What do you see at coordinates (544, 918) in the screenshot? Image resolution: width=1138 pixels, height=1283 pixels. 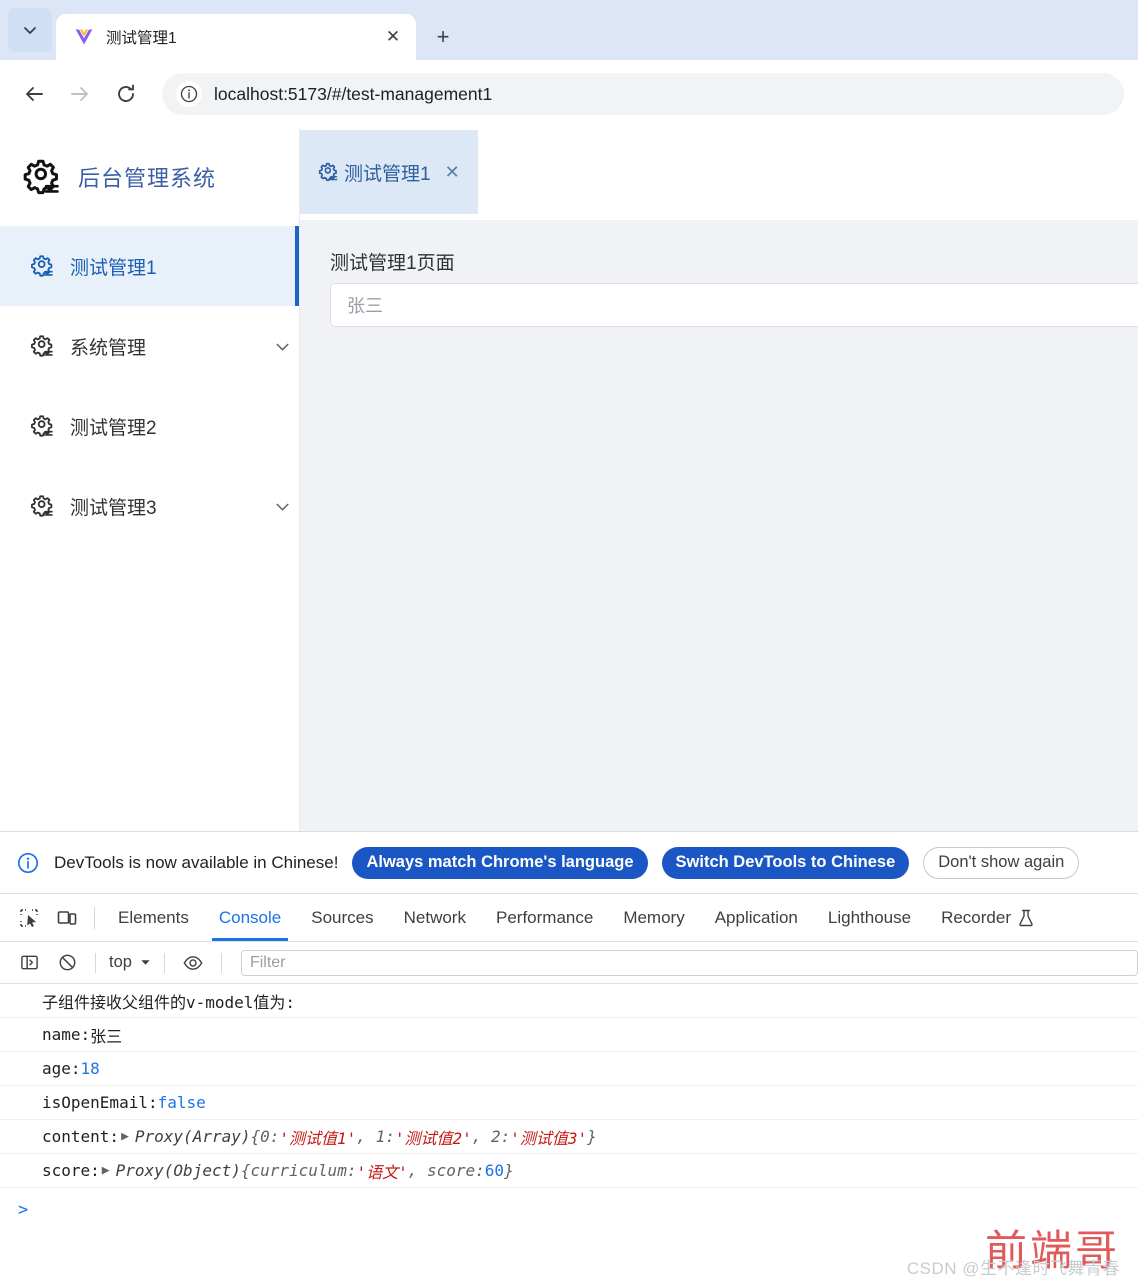 I see `tab-performance: Performance` at bounding box center [544, 918].